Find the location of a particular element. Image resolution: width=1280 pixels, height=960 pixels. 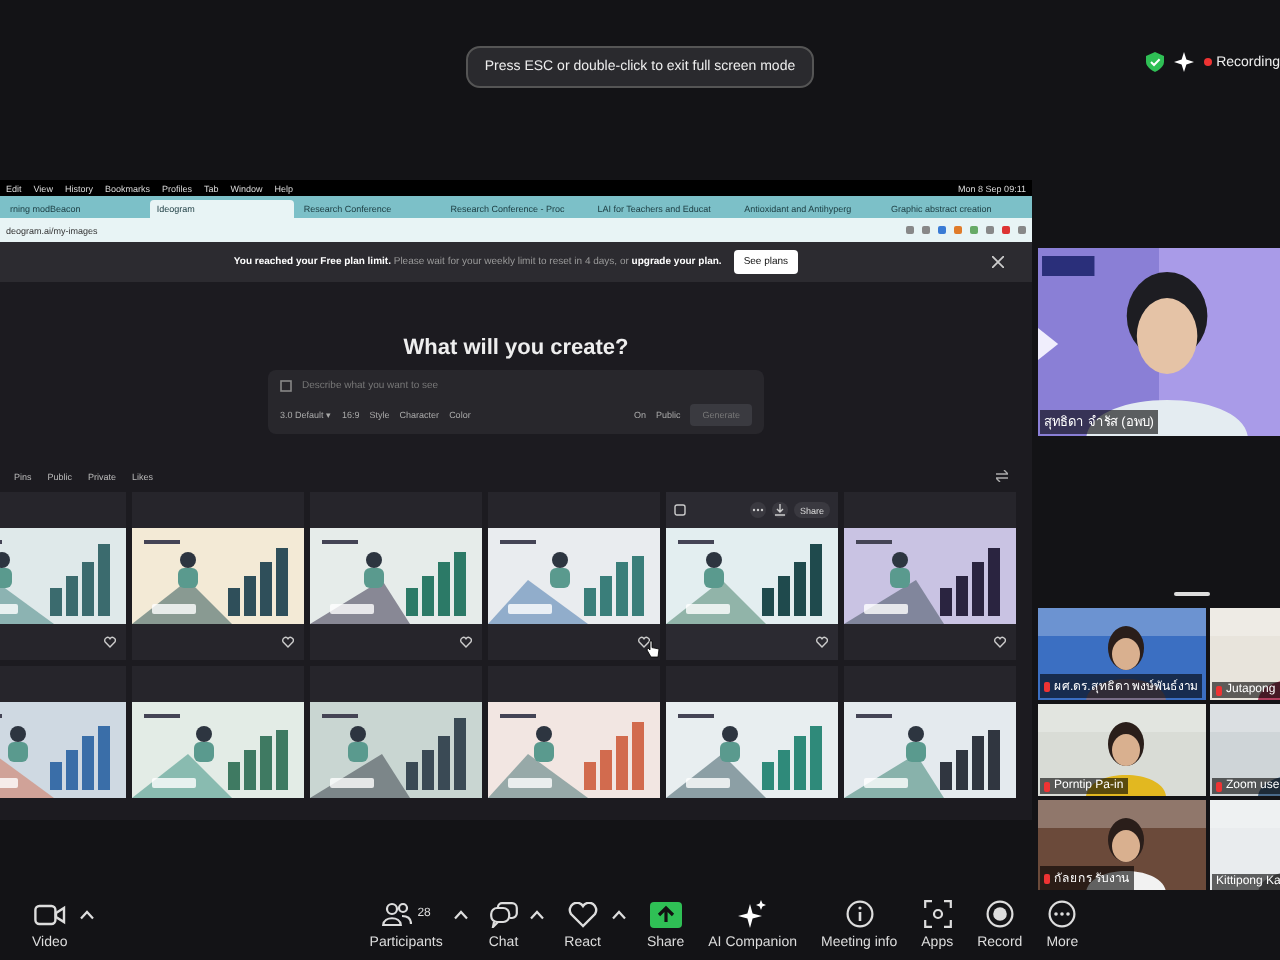

image-icon is located at coordinates (286, 385).